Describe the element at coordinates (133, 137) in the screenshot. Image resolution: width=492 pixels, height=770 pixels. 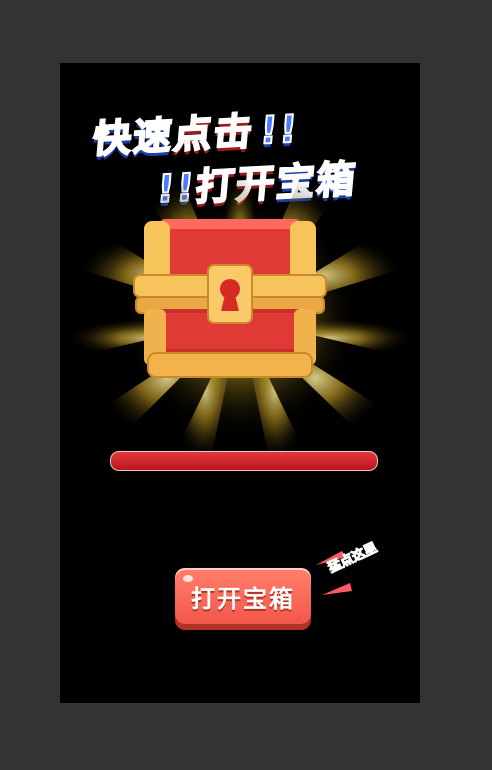
I see `title-text-blue-1: 快速` at that location.